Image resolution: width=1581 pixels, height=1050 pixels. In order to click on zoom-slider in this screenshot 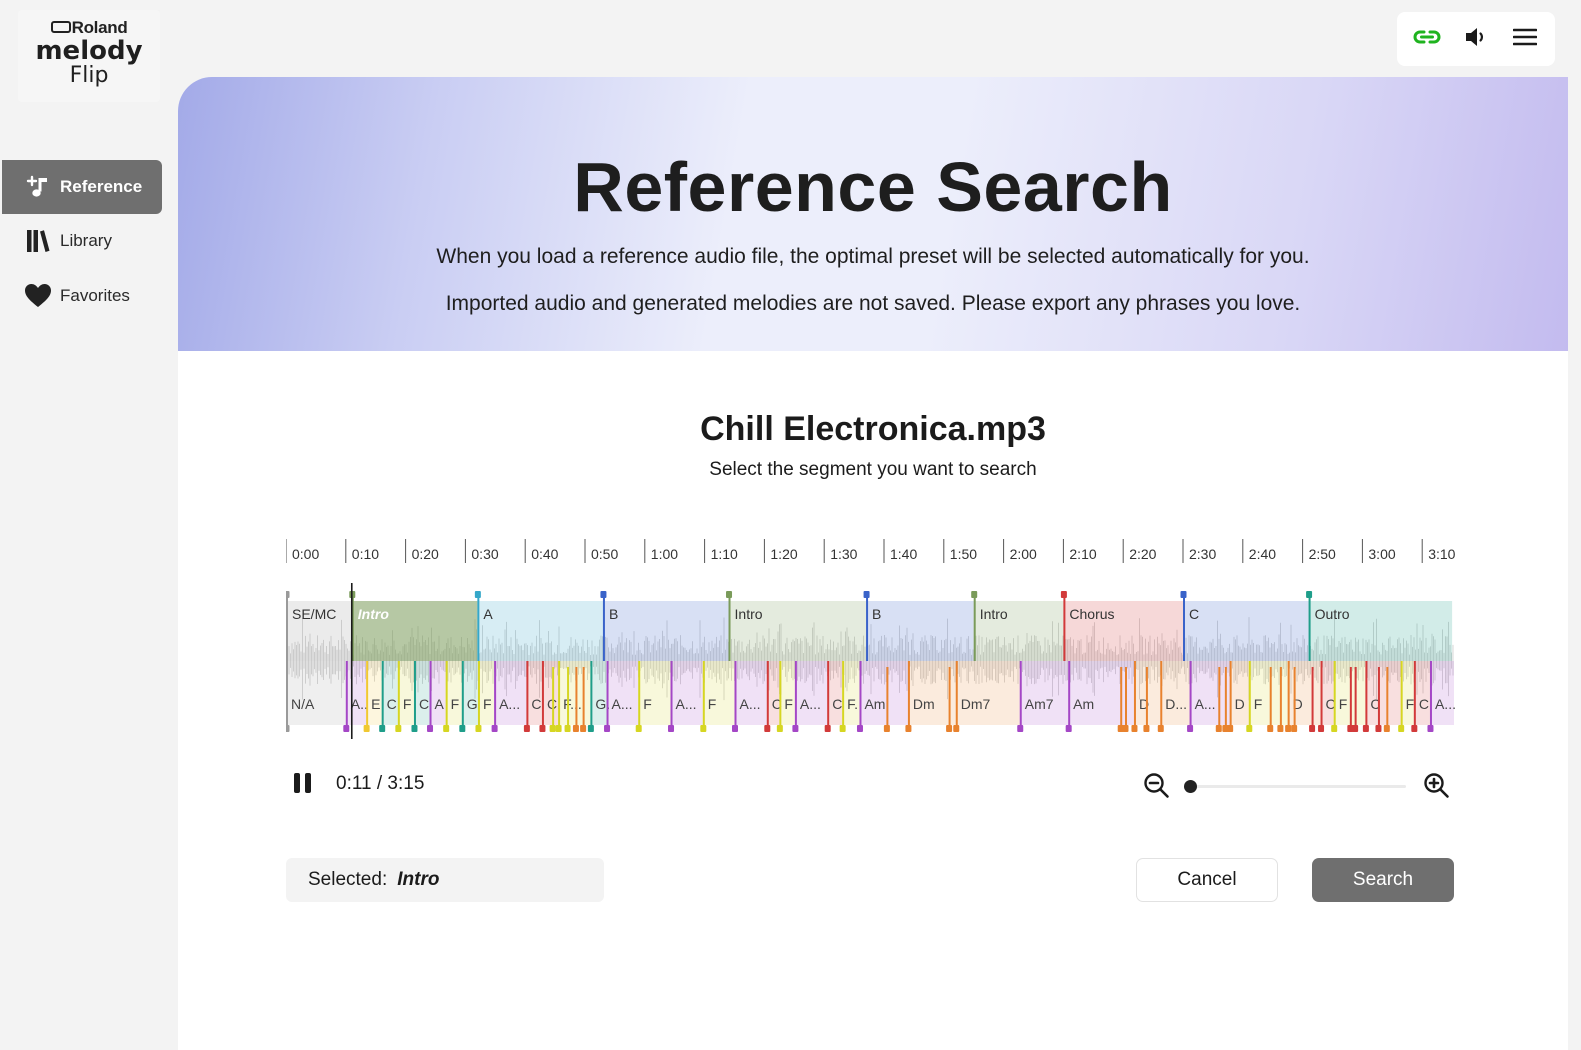, I will do `click(1295, 786)`.